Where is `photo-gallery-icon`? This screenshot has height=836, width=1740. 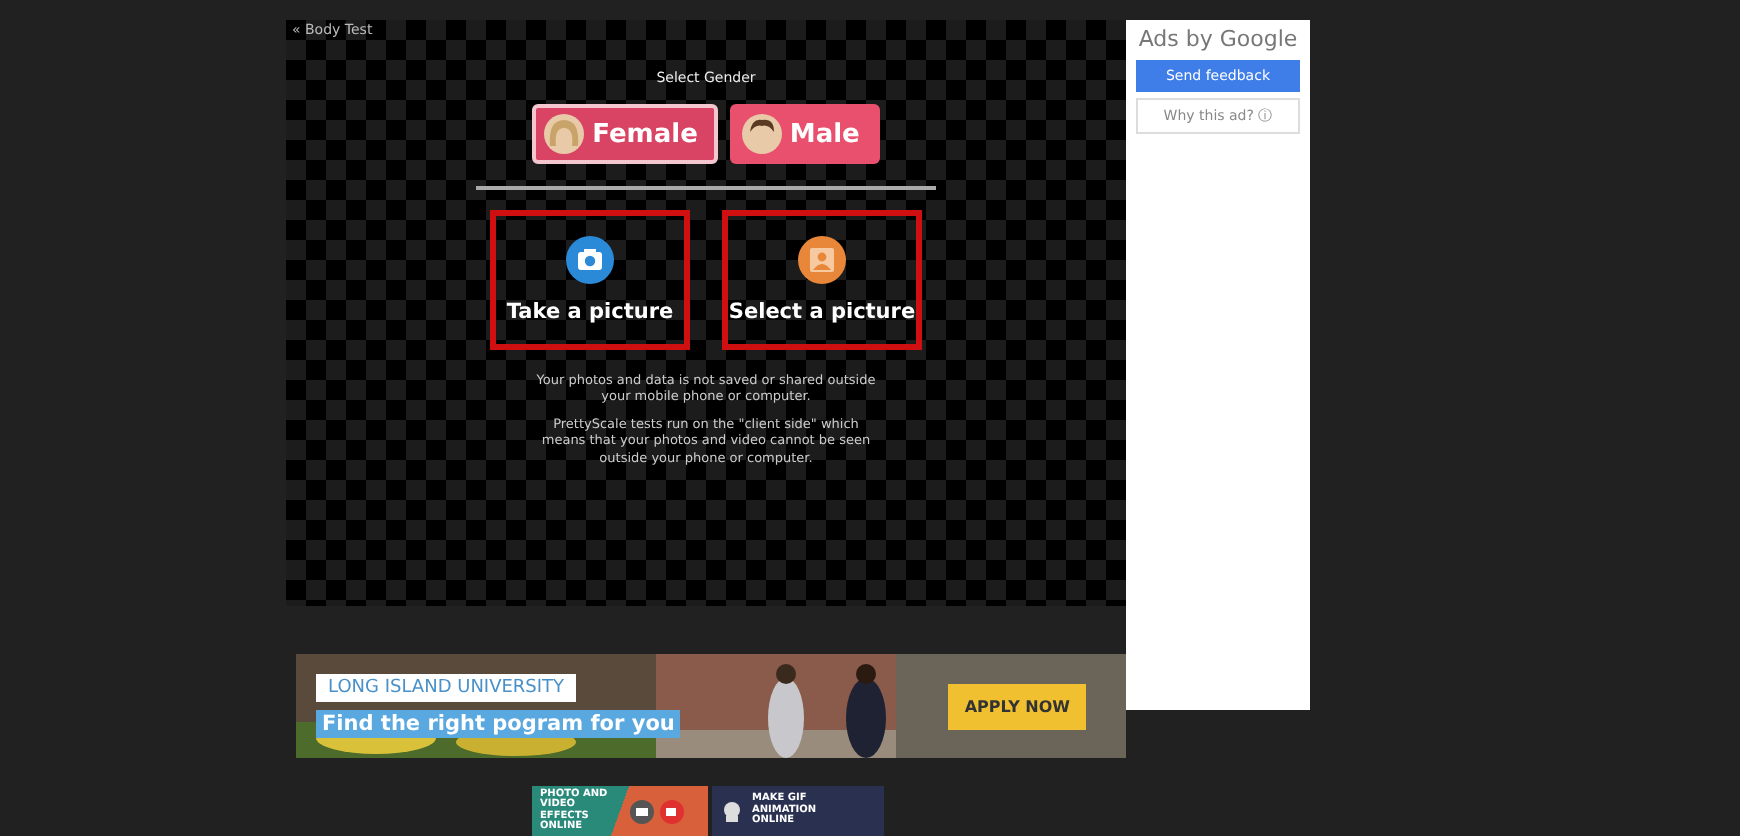
photo-gallery-icon is located at coordinates (822, 260).